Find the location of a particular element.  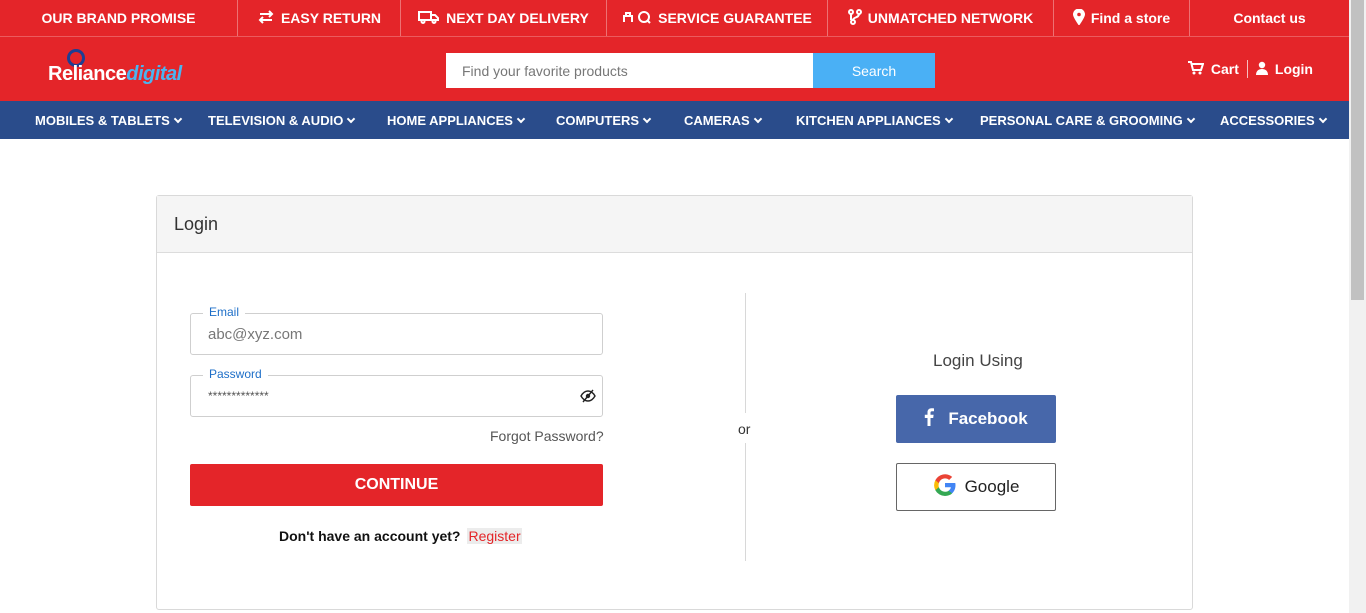

login-link: Login is located at coordinates (1284, 69).